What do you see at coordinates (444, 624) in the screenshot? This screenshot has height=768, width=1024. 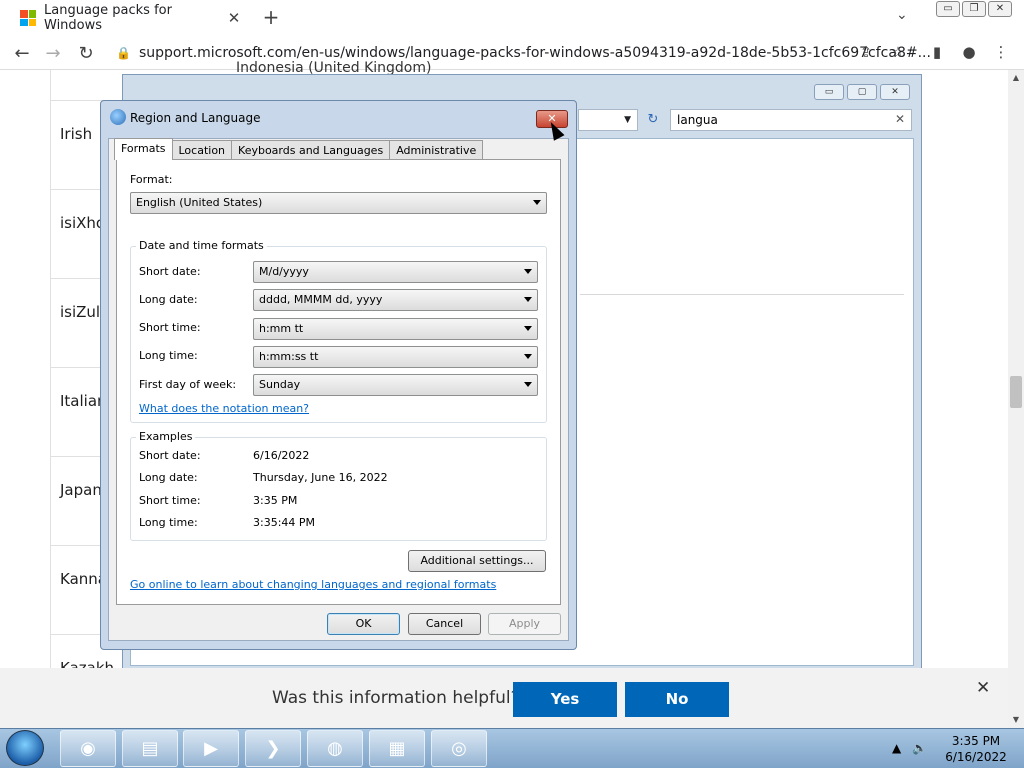 I see `cancel-button: Cancel` at bounding box center [444, 624].